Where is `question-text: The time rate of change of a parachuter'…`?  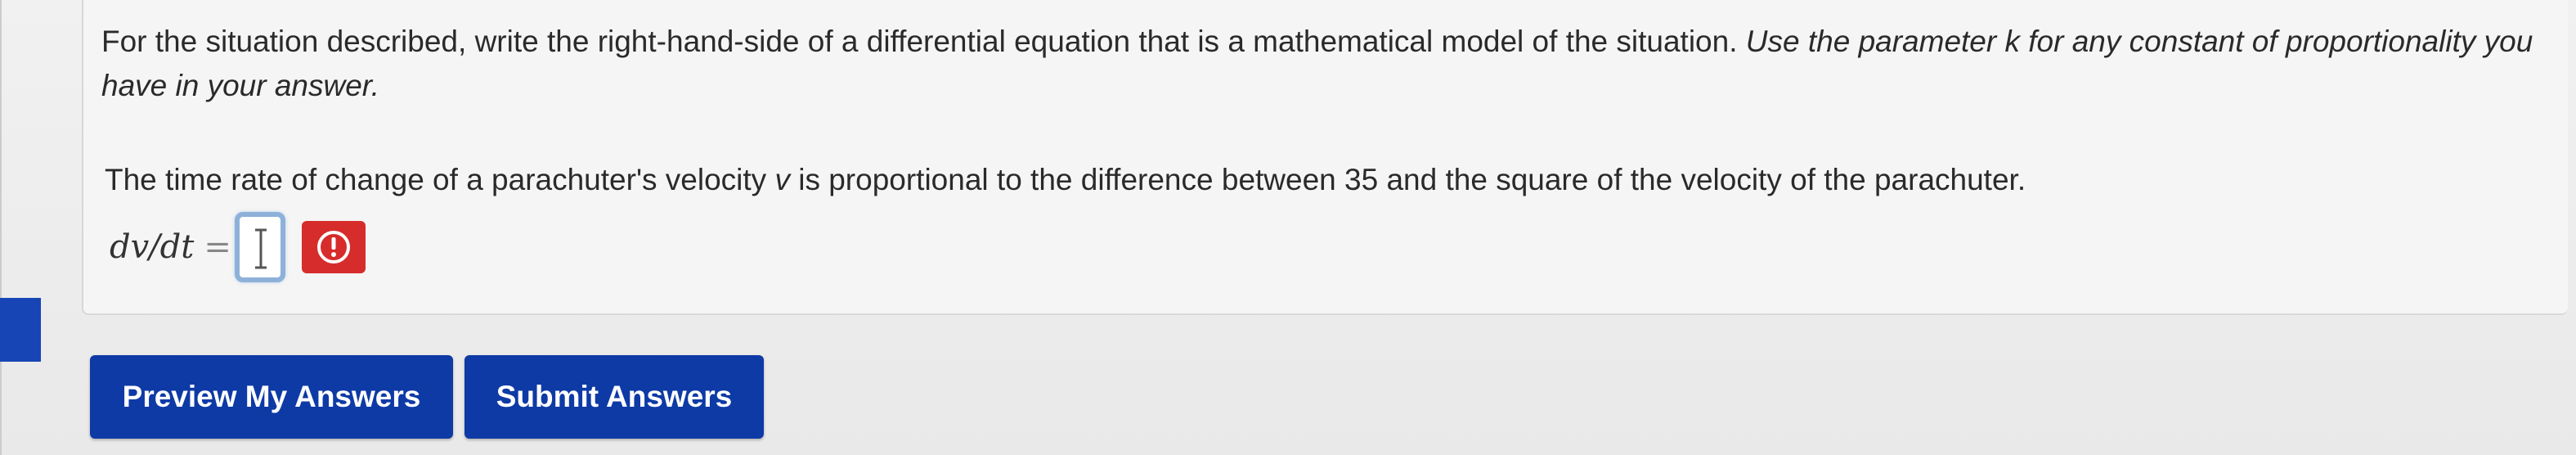 question-text: The time rate of change of a parachuter'… is located at coordinates (1066, 180).